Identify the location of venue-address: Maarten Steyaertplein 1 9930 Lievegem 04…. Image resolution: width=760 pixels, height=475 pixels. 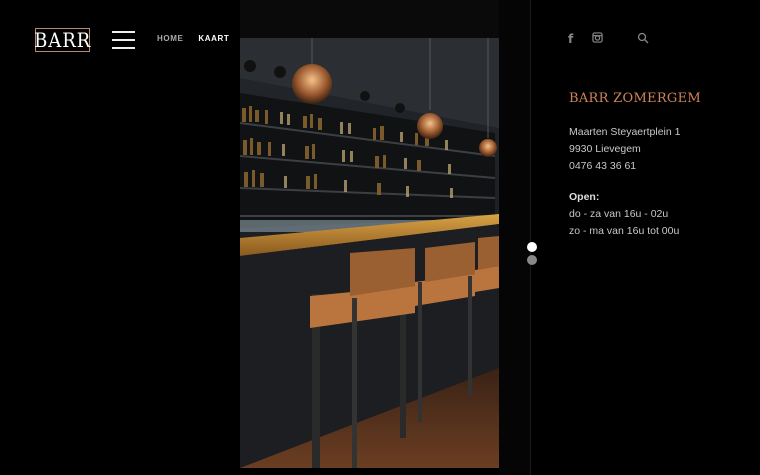
(624, 149).